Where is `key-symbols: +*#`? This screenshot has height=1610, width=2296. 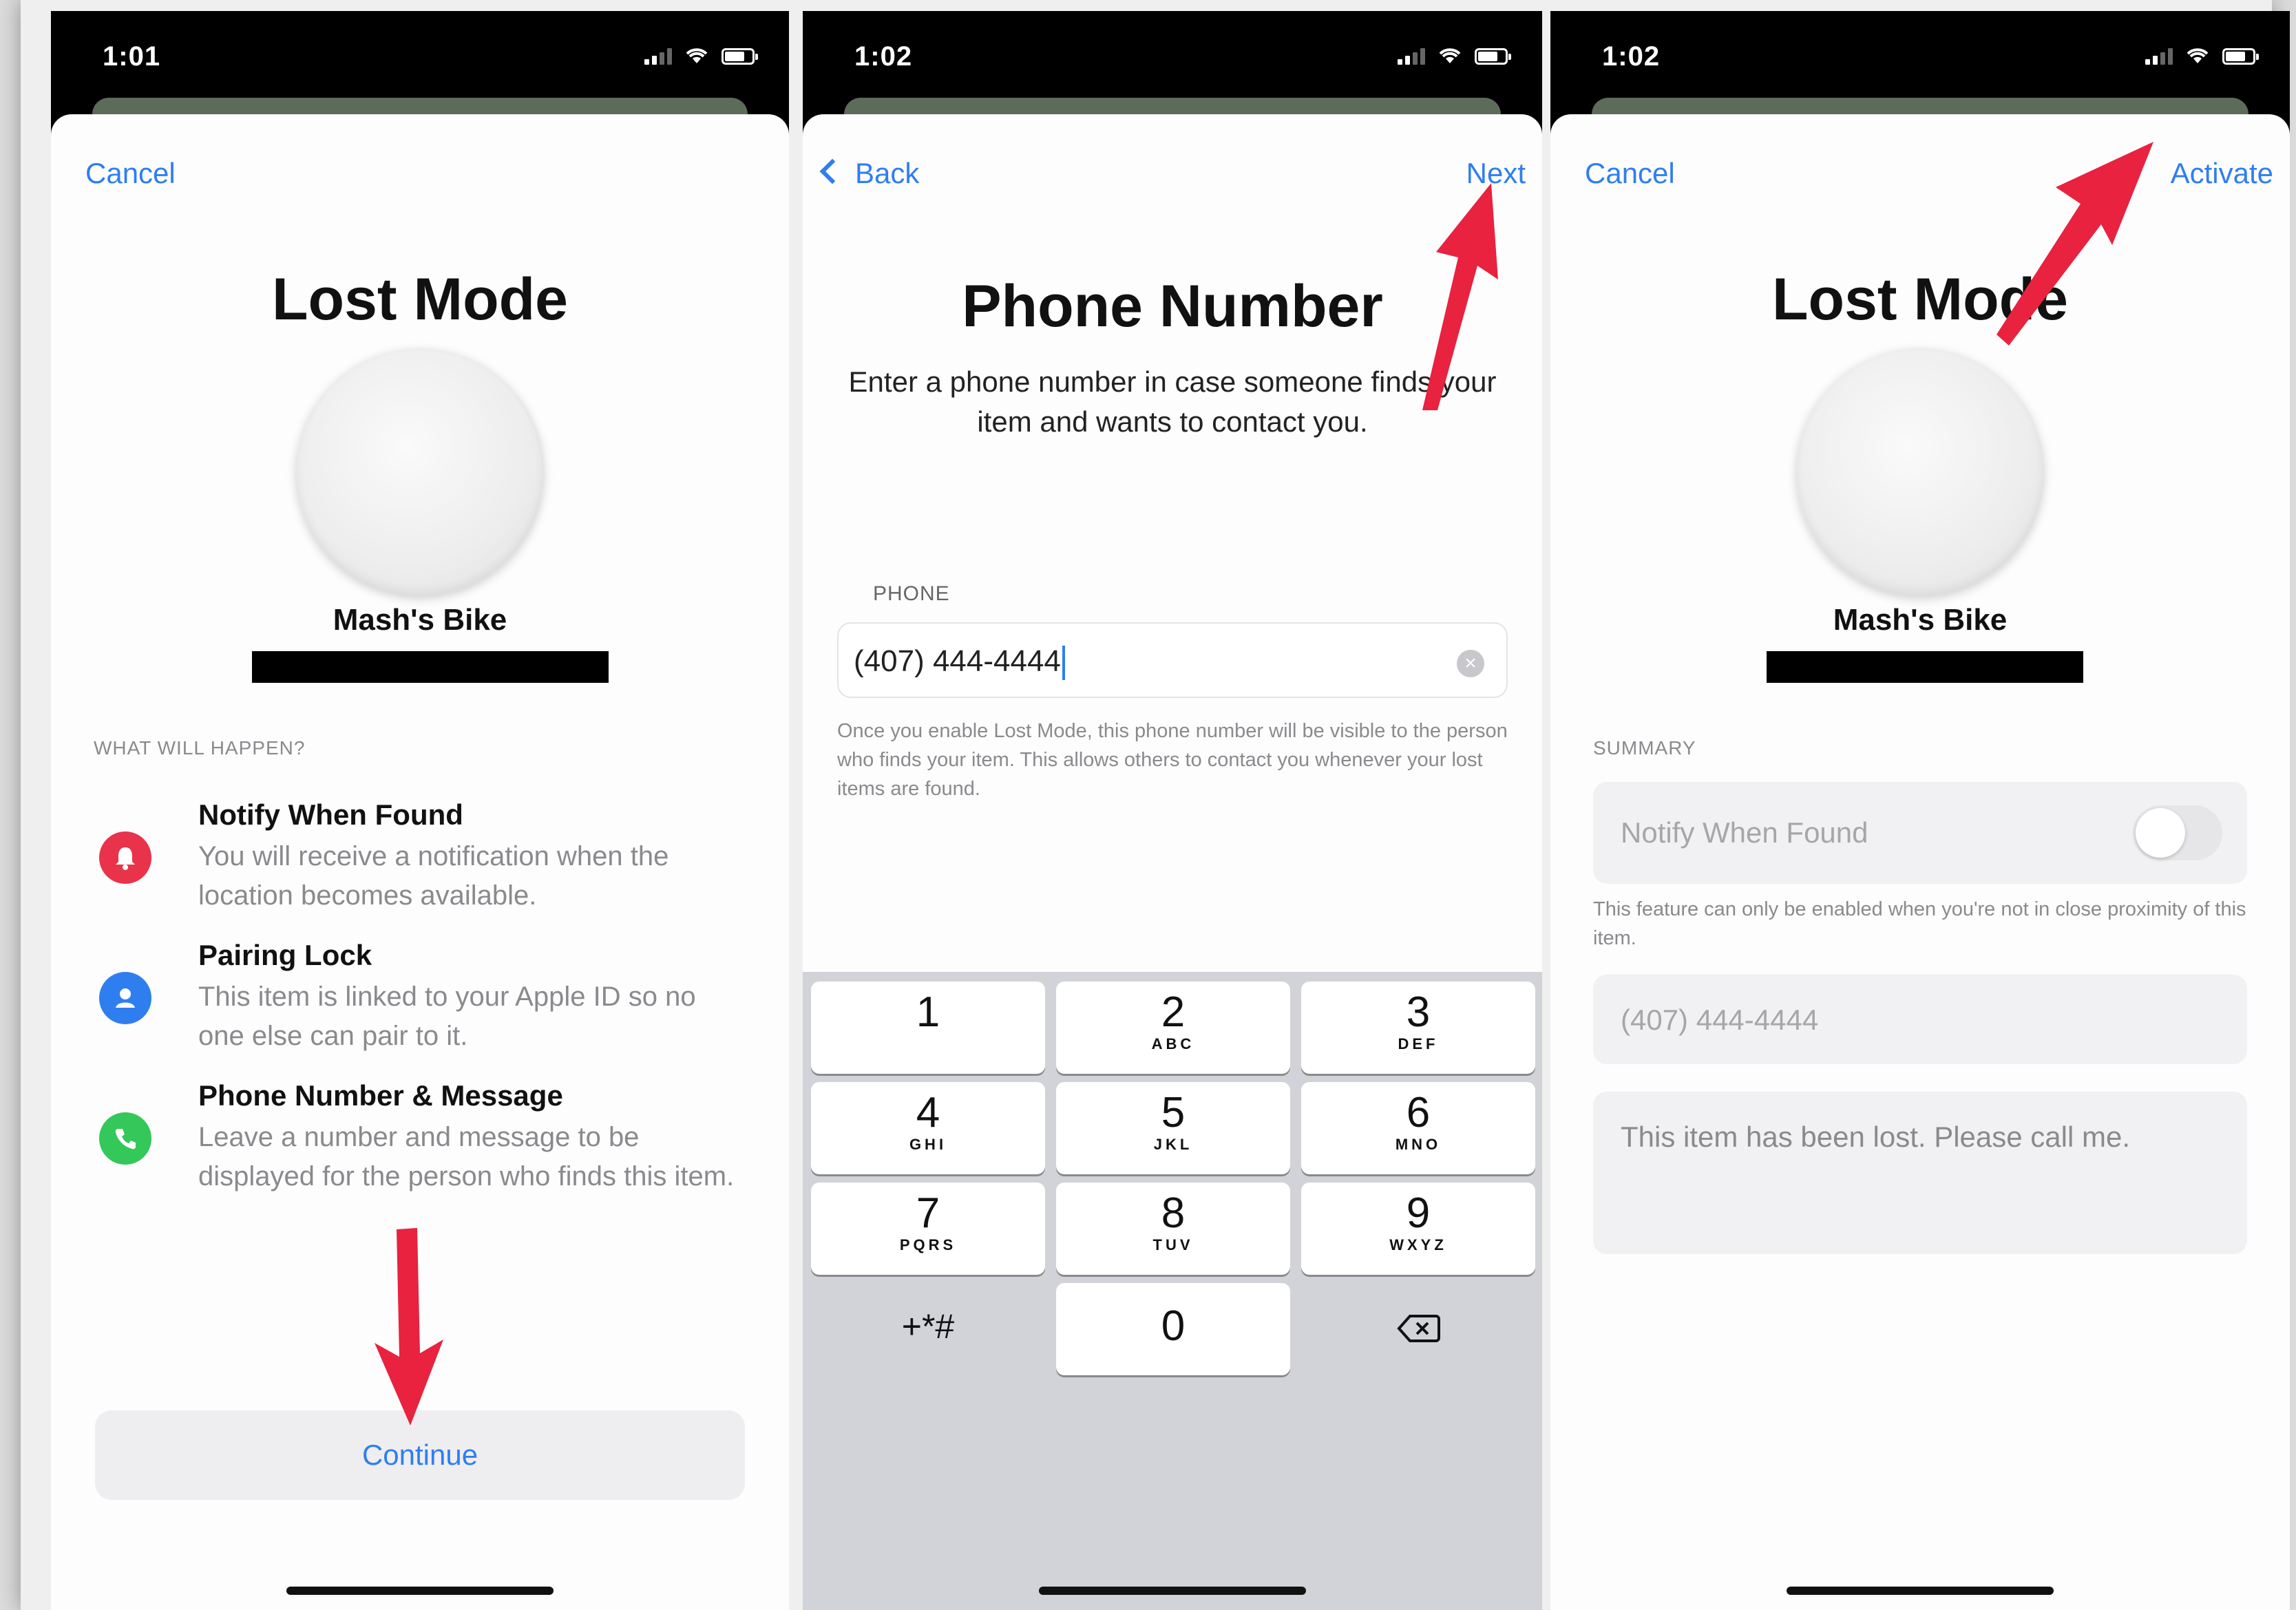
key-symbols: +*# is located at coordinates (928, 1329).